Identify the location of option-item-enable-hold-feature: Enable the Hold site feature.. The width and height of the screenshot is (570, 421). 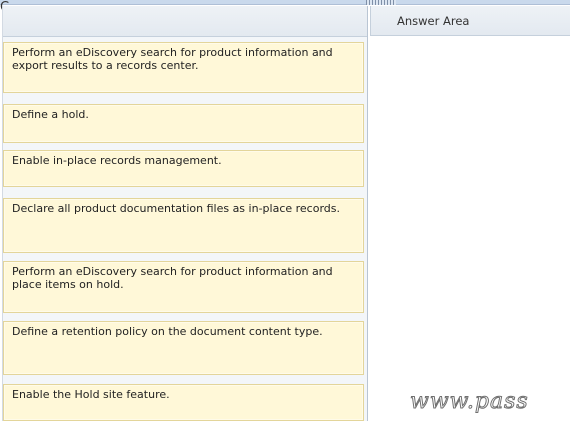
(183, 402).